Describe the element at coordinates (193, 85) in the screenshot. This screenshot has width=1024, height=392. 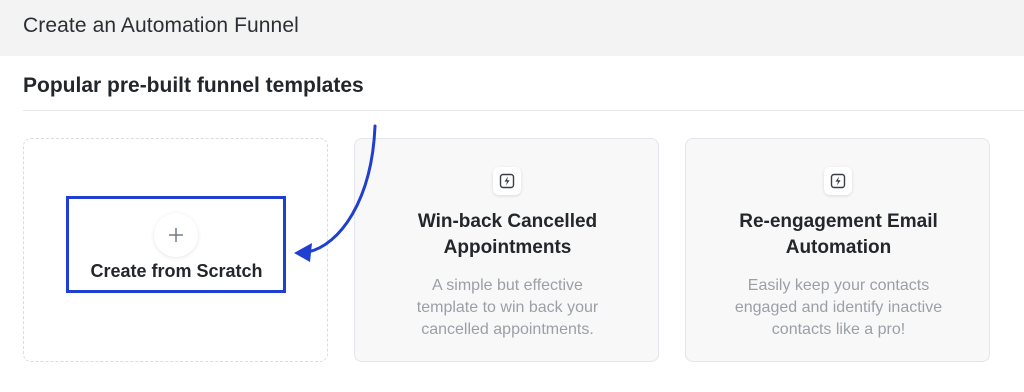
I see `section-title: Popular pre-built funnel templates` at that location.